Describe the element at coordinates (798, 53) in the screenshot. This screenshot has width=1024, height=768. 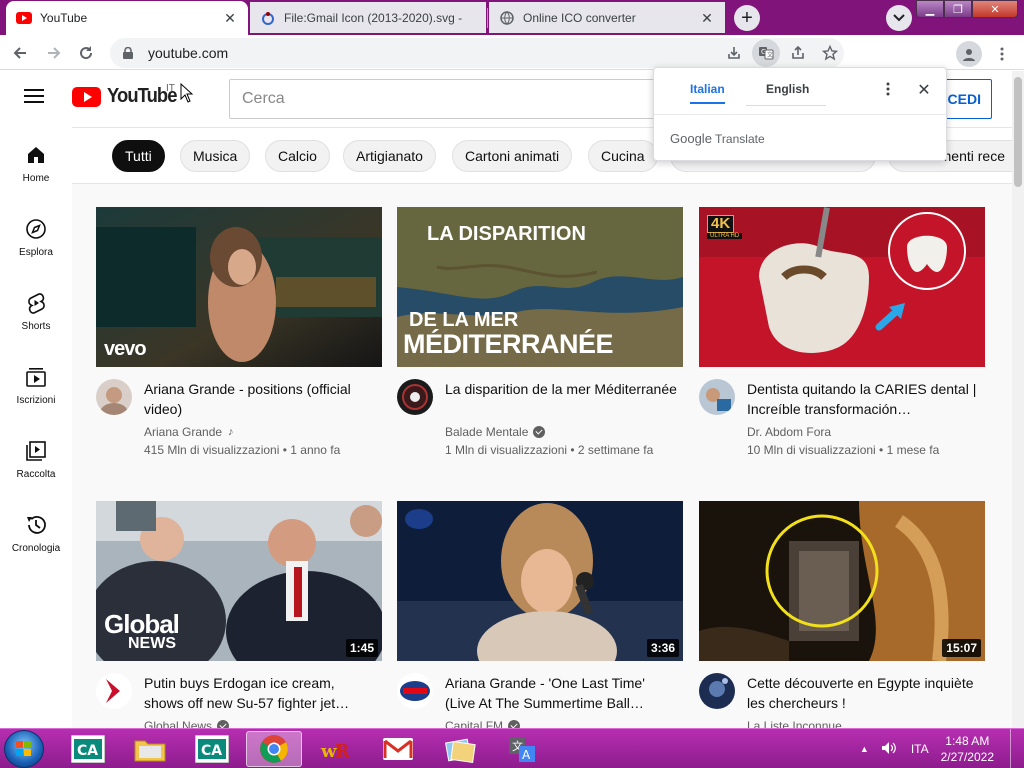
I see `share-icon` at that location.